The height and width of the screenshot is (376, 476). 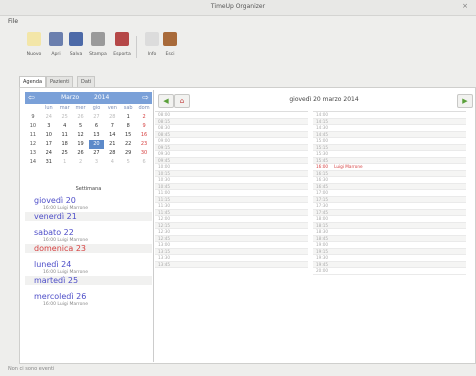 I want to click on tab-pazienti: Pazienti, so click(x=60, y=81).